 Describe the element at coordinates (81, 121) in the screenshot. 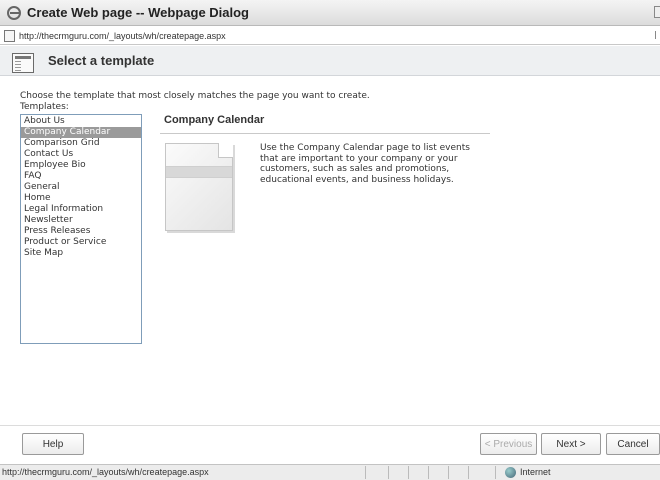

I see `template-list-item: About Us` at that location.